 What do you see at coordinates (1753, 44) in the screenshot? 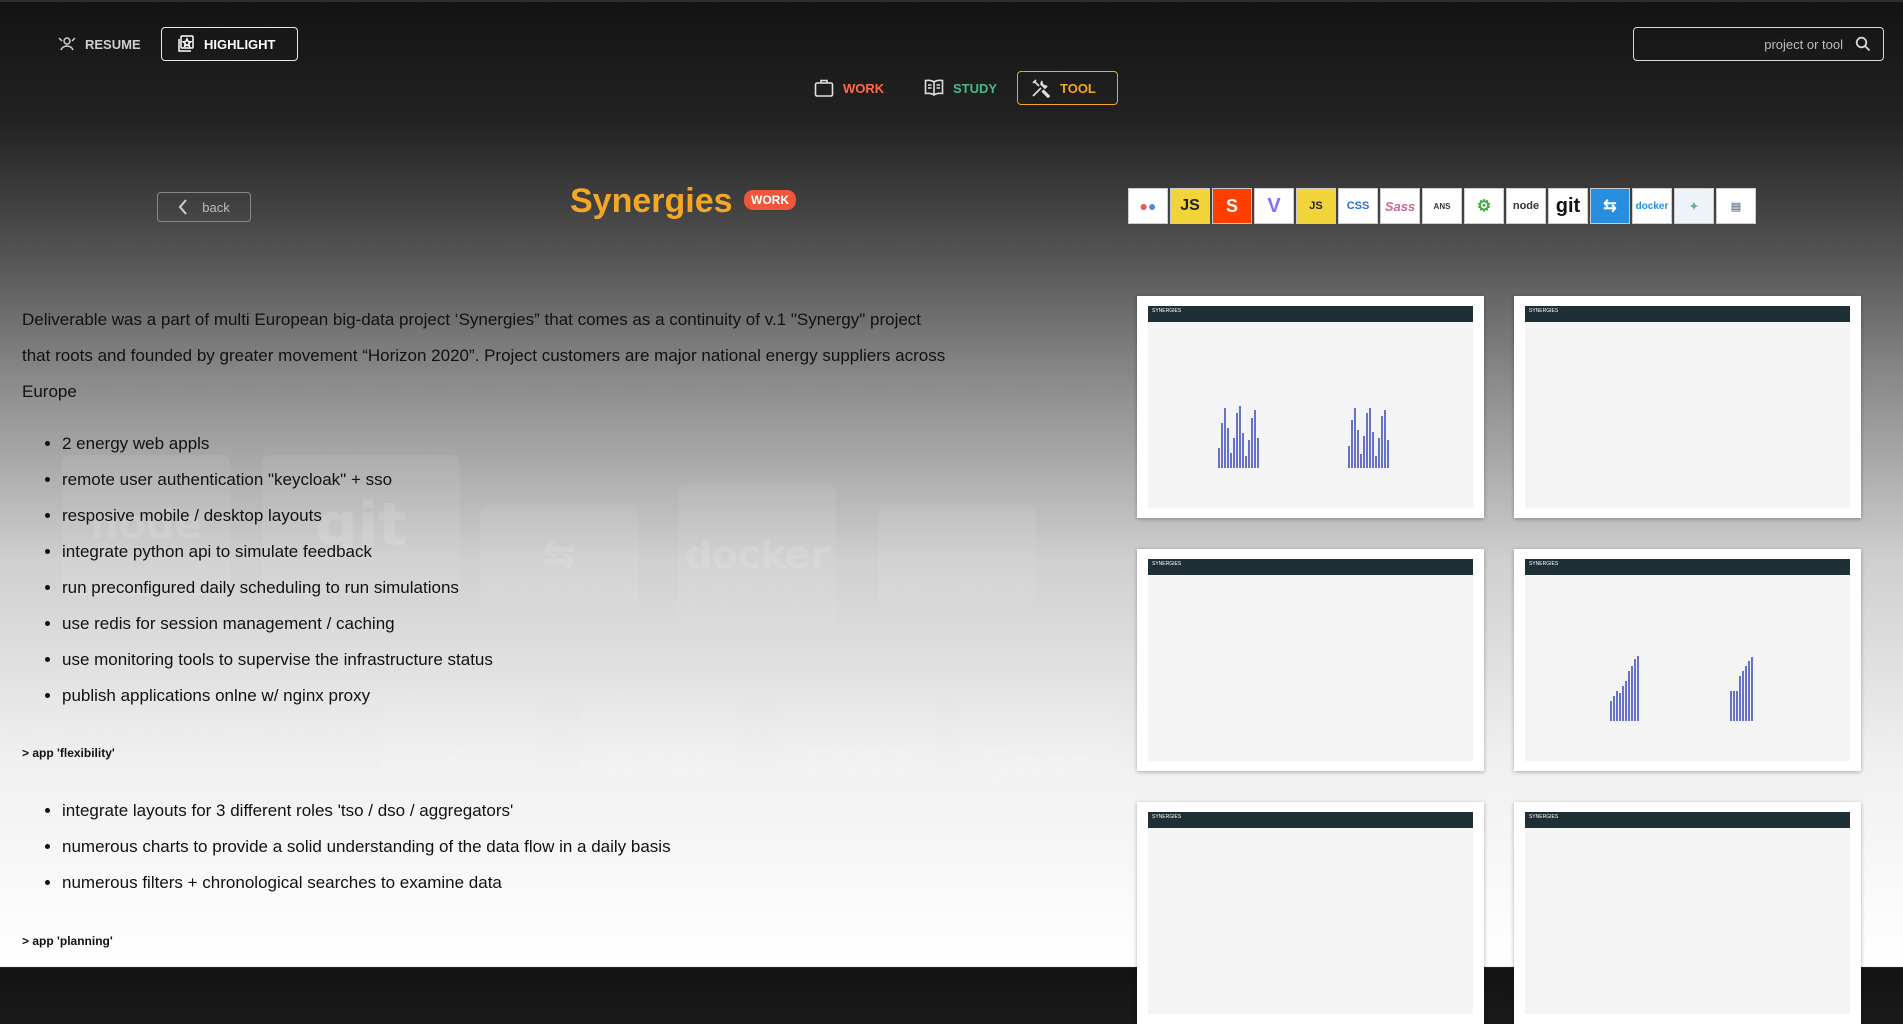
I see `search-input` at bounding box center [1753, 44].